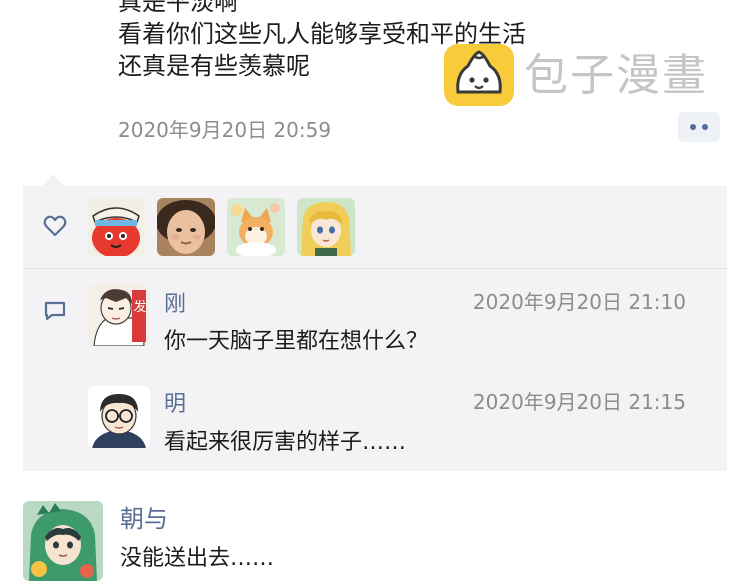 Image resolution: width=750 pixels, height=586 pixels. I want to click on post-line: 真是平淡啊, so click(178, 8).